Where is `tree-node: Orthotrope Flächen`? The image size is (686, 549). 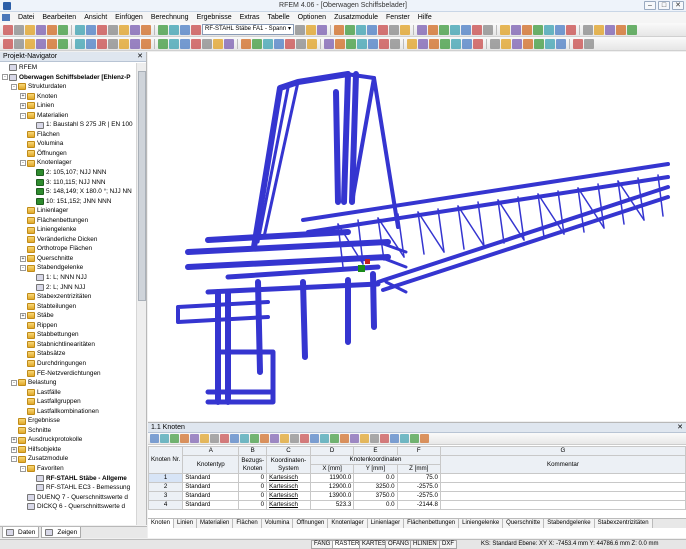
tree-node: Orthotrope Flächen is located at coordinates (68, 249).